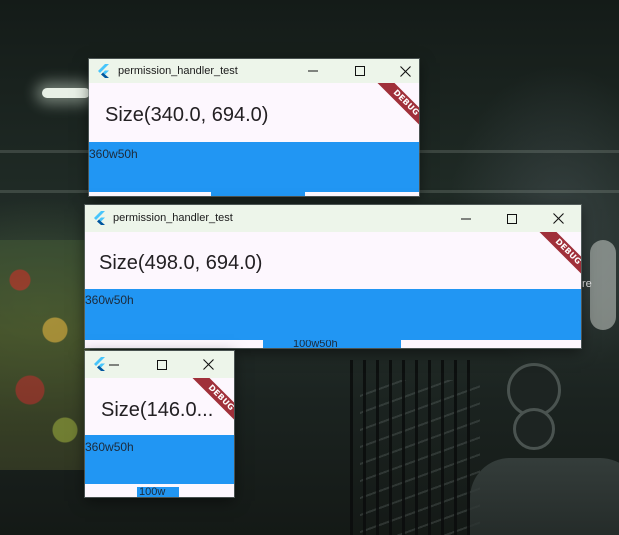 This screenshot has width=619, height=535. What do you see at coordinates (544, 496) in the screenshot?
I see `wallpaper-car` at bounding box center [544, 496].